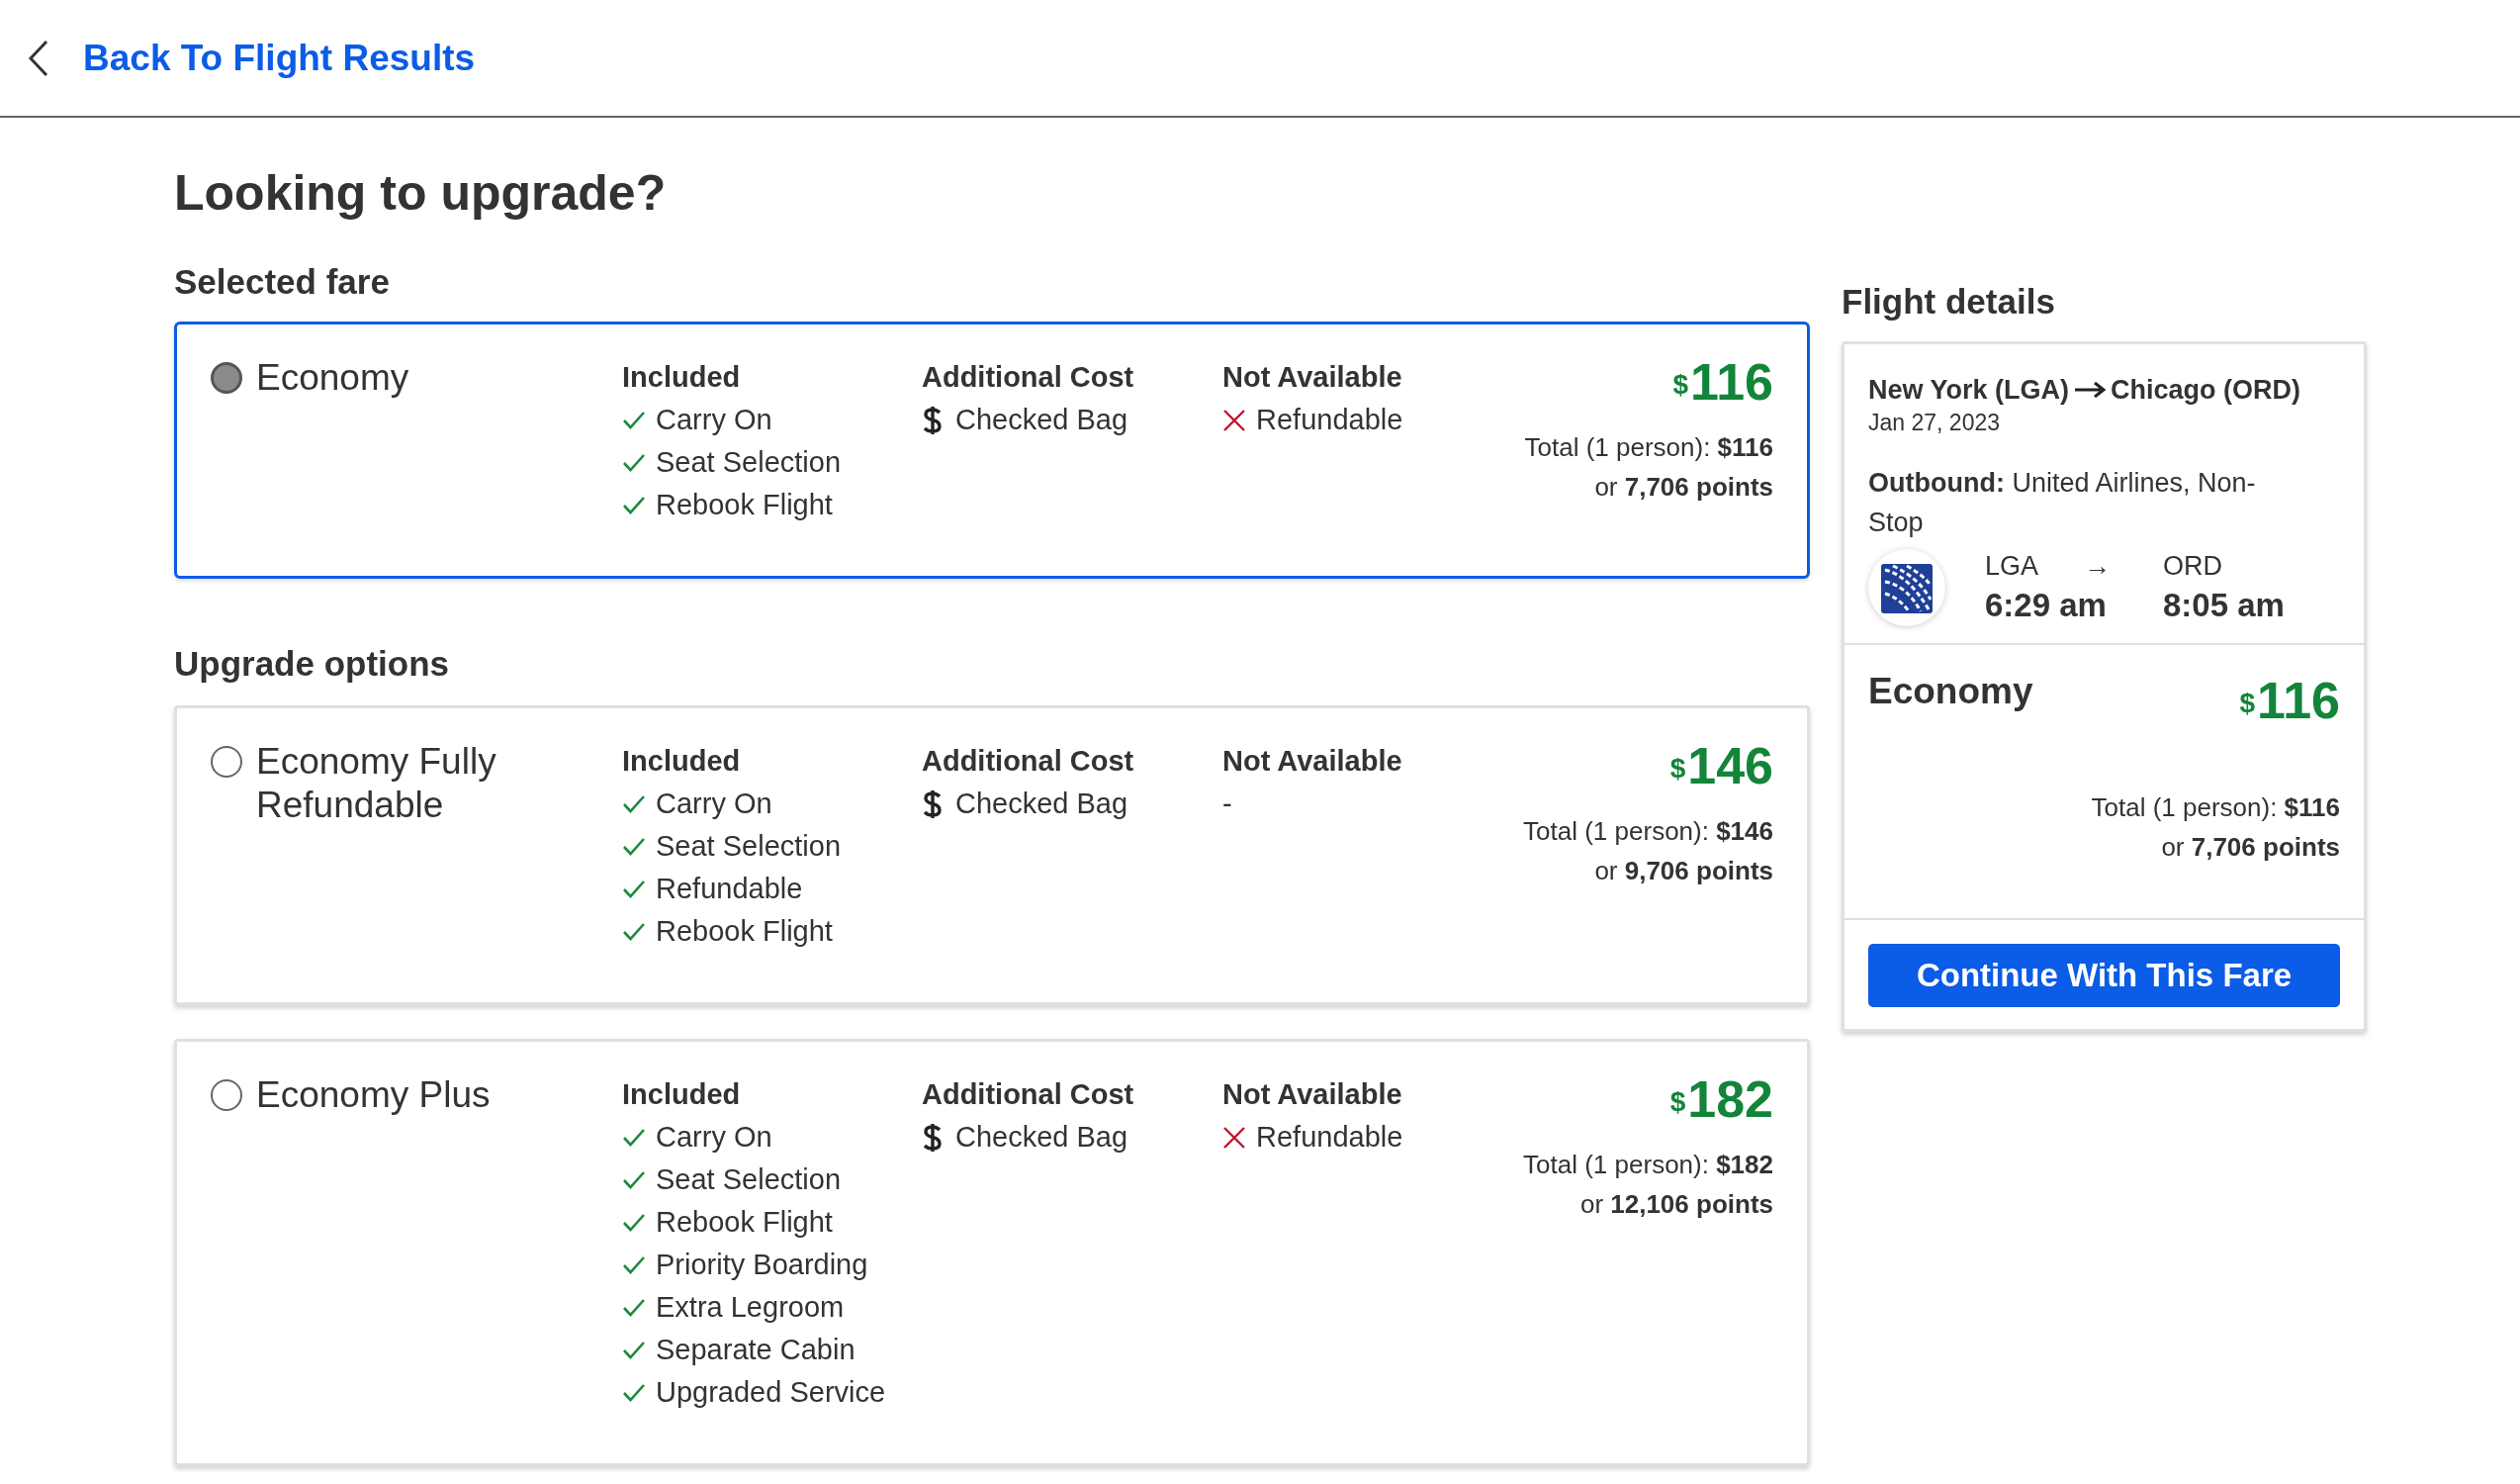 This screenshot has width=2520, height=1484. Describe the element at coordinates (376, 783) in the screenshot. I see `fare-name: Economy Fully Refundable` at that location.